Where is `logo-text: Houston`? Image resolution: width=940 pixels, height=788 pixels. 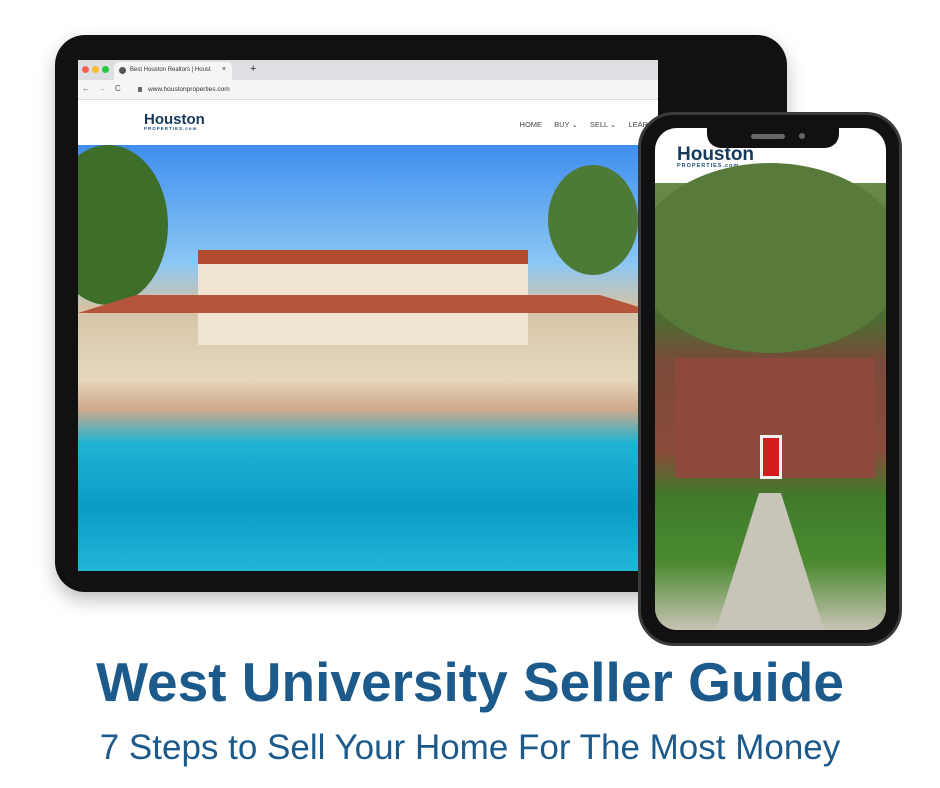
logo-text: Houston is located at coordinates (174, 119).